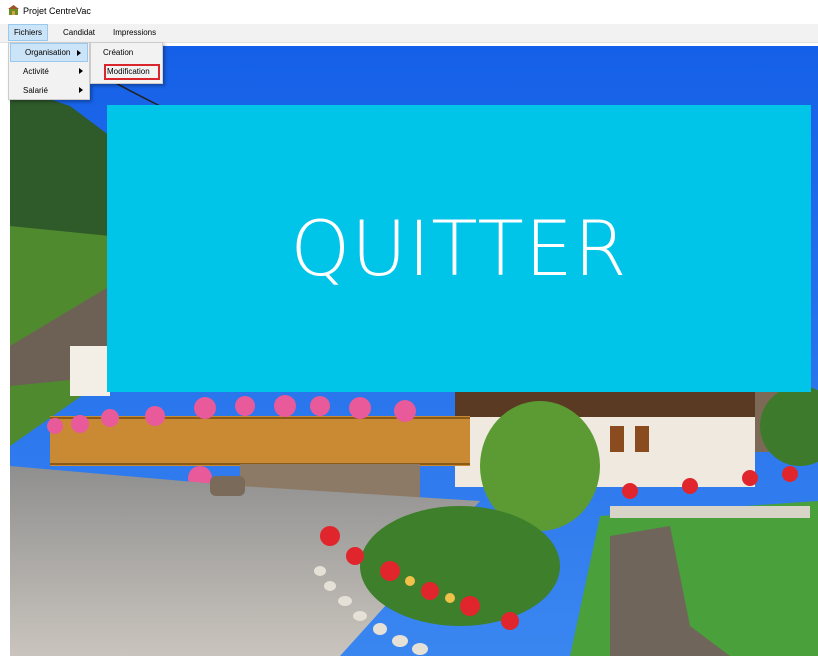 This screenshot has width=818, height=656. What do you see at coordinates (13, 10) in the screenshot?
I see `app-icon` at bounding box center [13, 10].